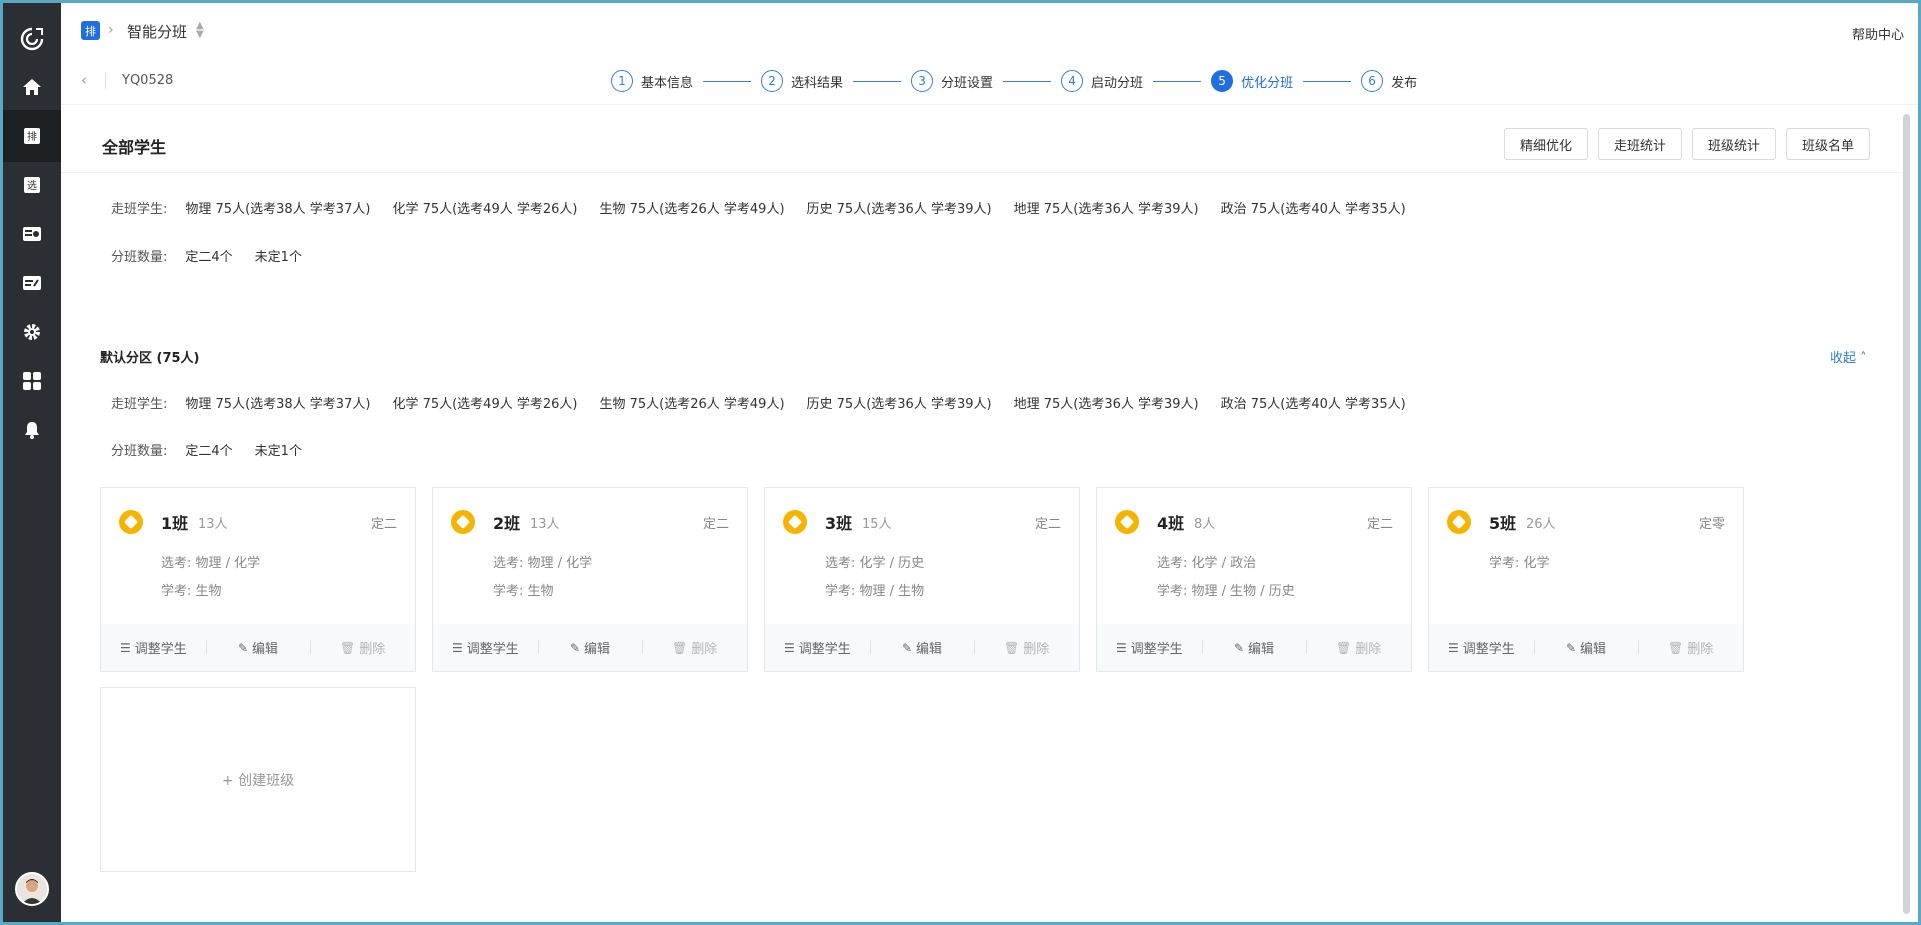  Describe the element at coordinates (1843, 358) in the screenshot. I see `collapse-label: 收起` at that location.